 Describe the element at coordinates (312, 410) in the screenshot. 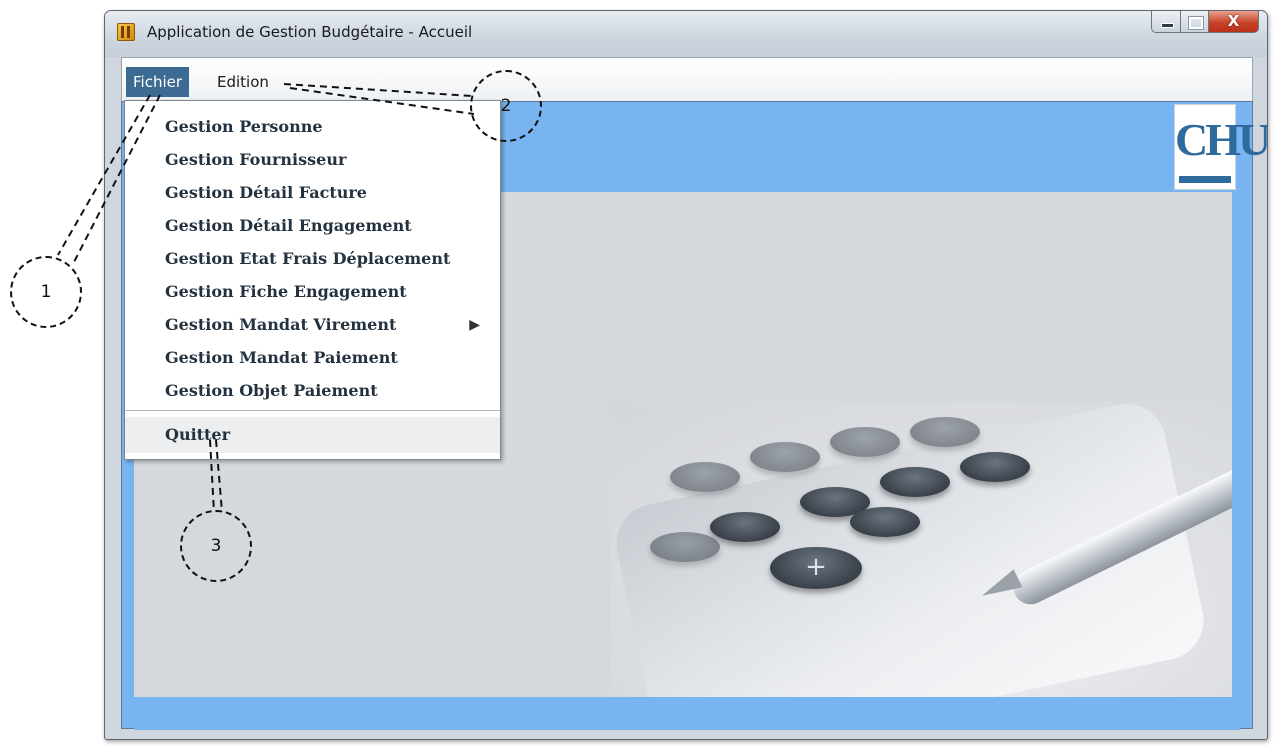

I see `menu-separator` at that location.